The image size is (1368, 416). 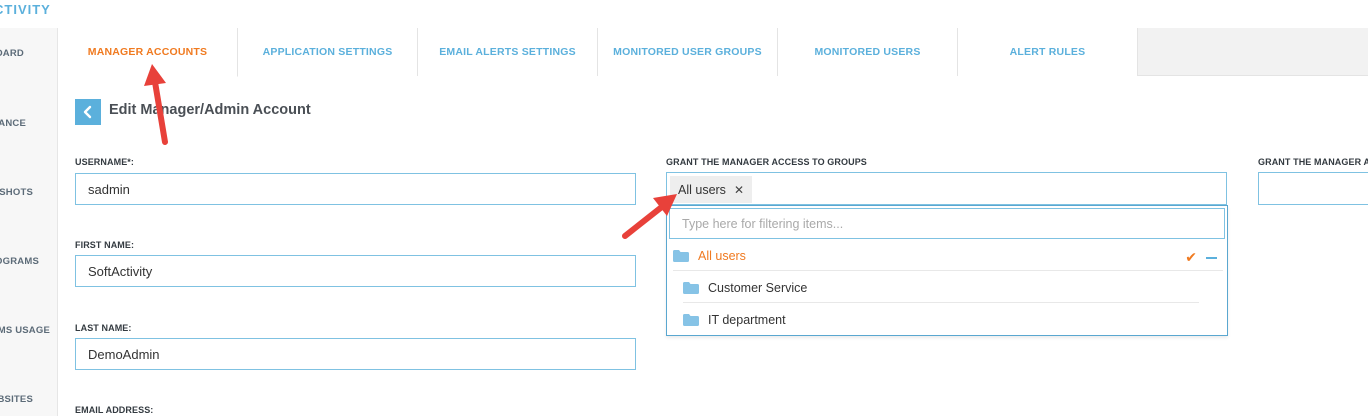 I want to click on check-icon: ✔, so click(x=1191, y=257).